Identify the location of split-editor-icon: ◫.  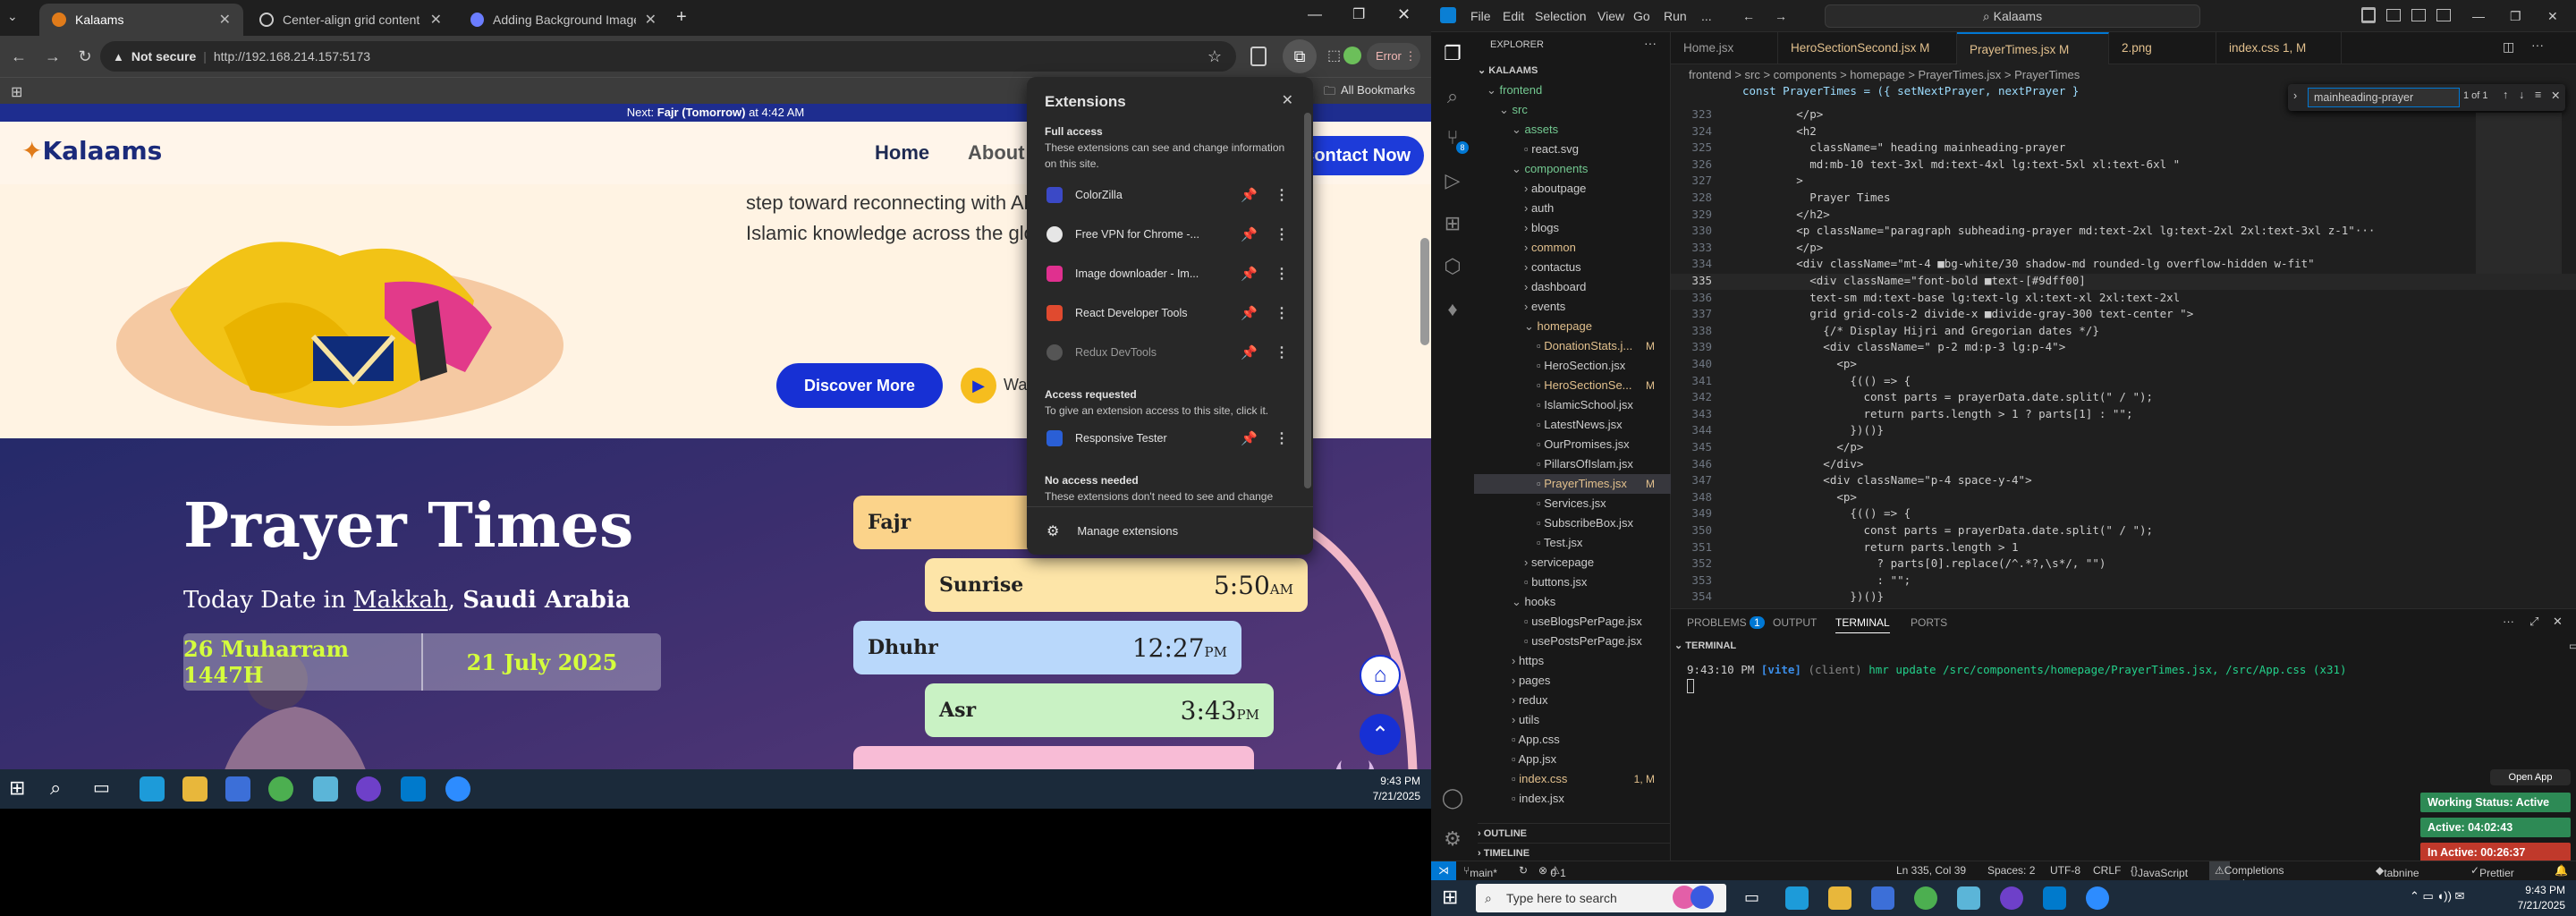
(2508, 47).